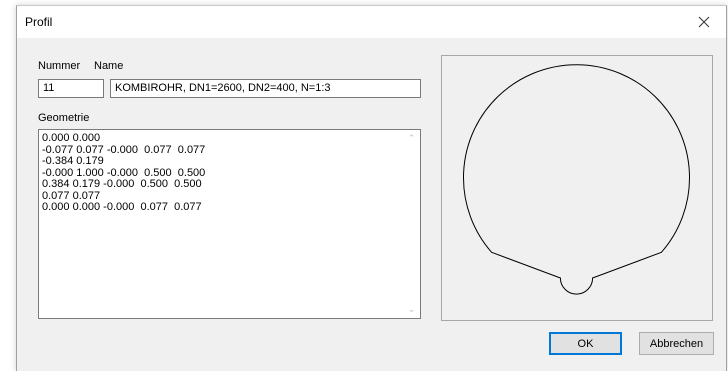  Describe the element at coordinates (265, 88) in the screenshot. I see `name-field: KOMBIROHR, DN1=2600, DN2=400, N=1:3` at that location.